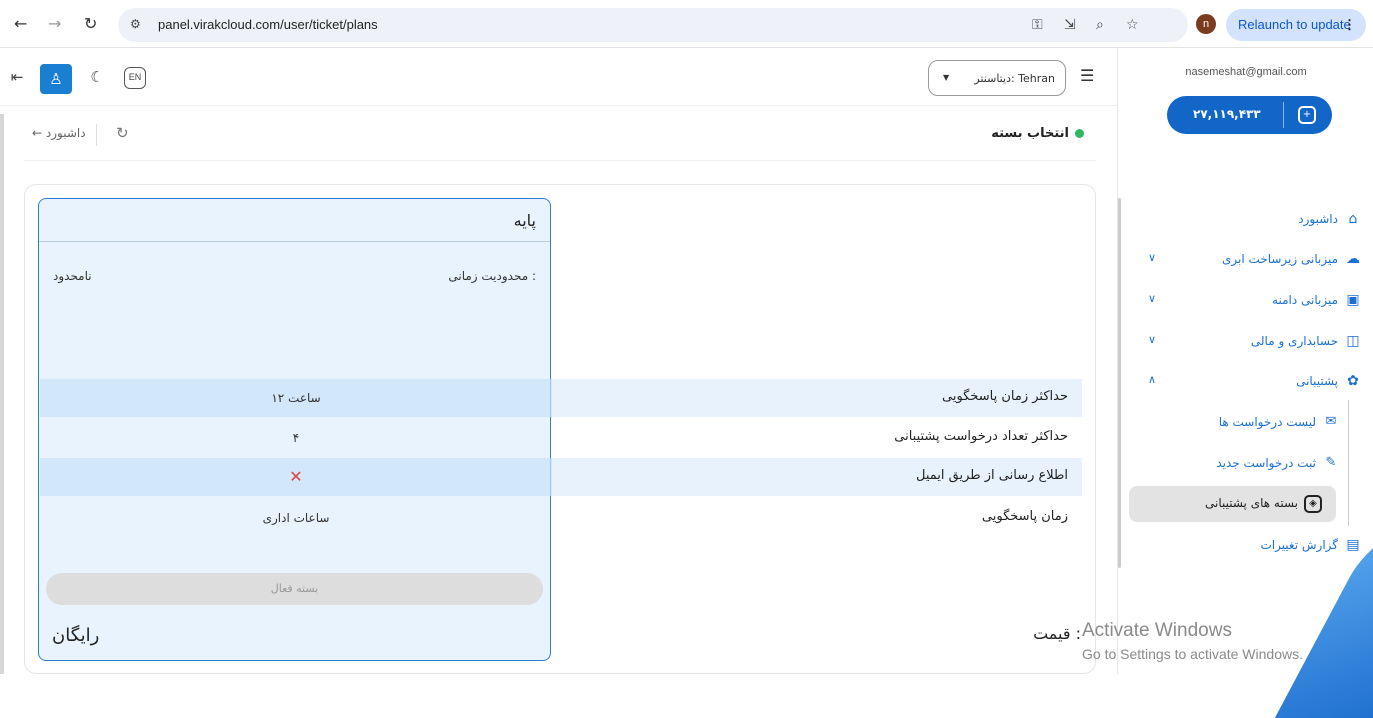  Describe the element at coordinates (1331, 421) in the screenshot. I see `envelope-icon: ✉` at that location.